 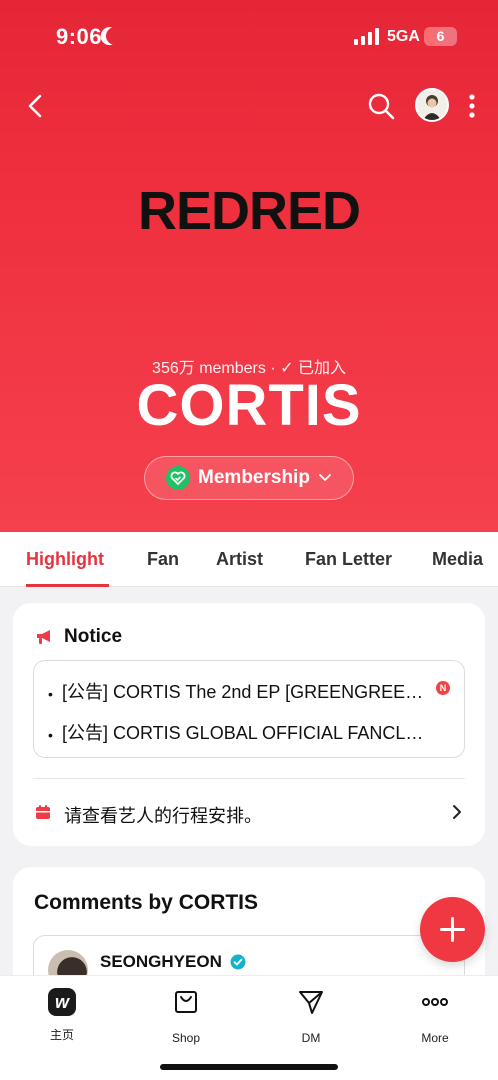 What do you see at coordinates (249, 405) in the screenshot?
I see `community-title: CORTIS` at bounding box center [249, 405].